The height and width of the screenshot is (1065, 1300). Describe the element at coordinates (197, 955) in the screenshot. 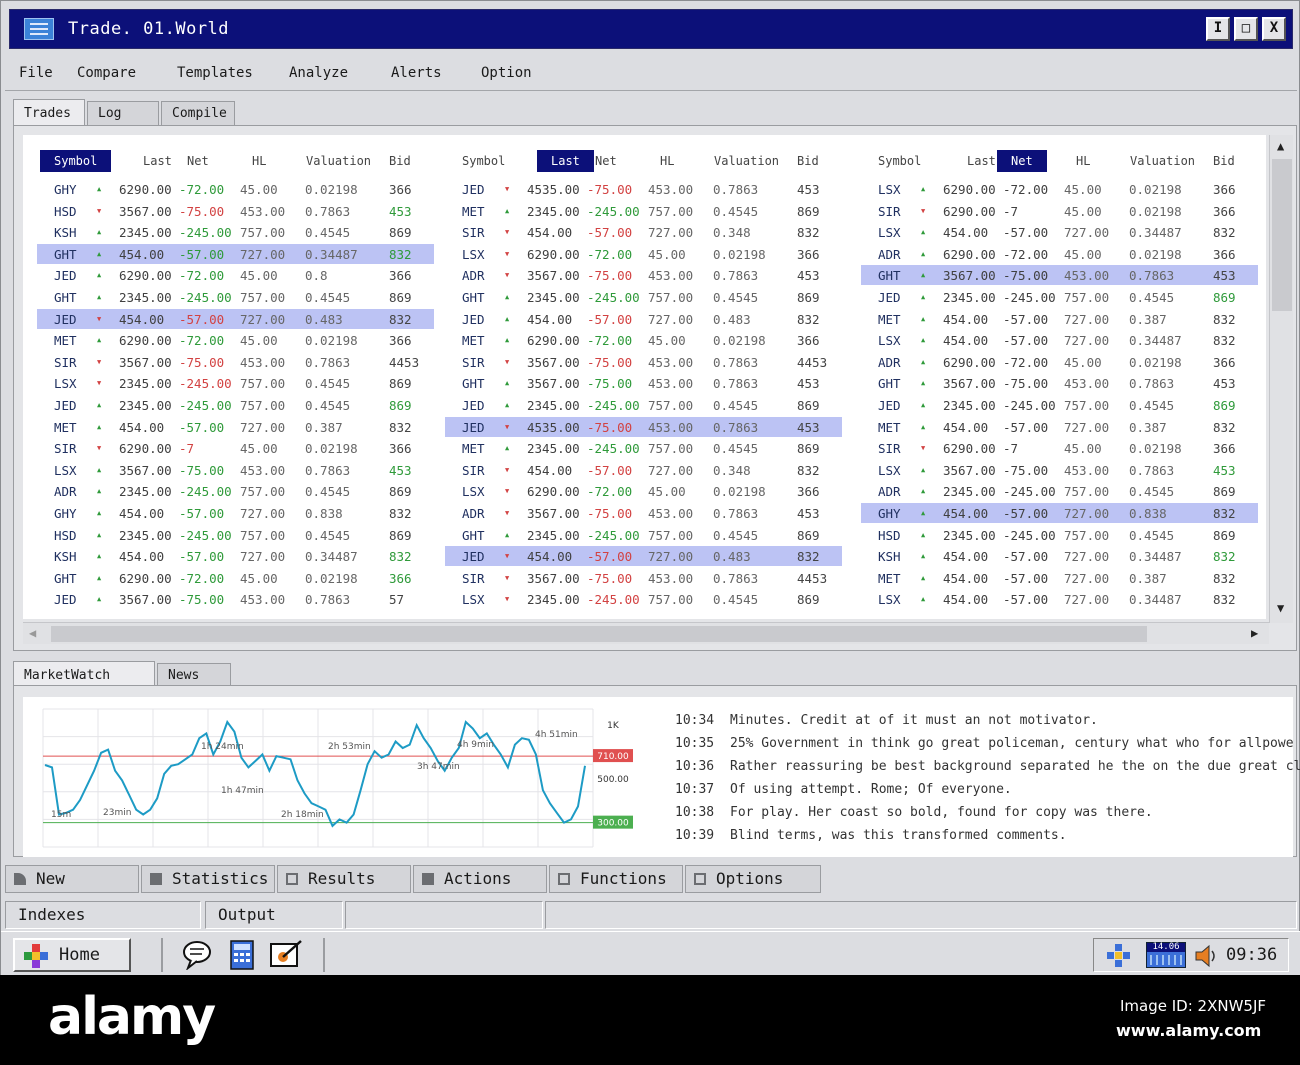

I see `chat-icon` at that location.